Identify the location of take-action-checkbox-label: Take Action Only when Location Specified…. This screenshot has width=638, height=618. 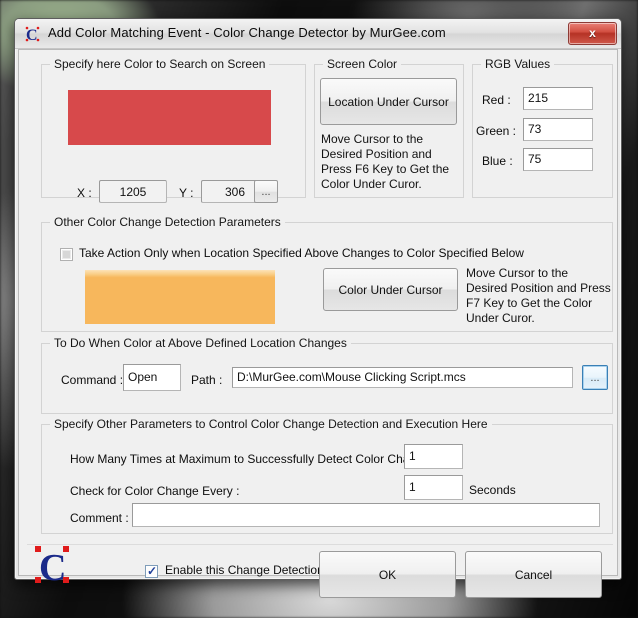
(301, 253).